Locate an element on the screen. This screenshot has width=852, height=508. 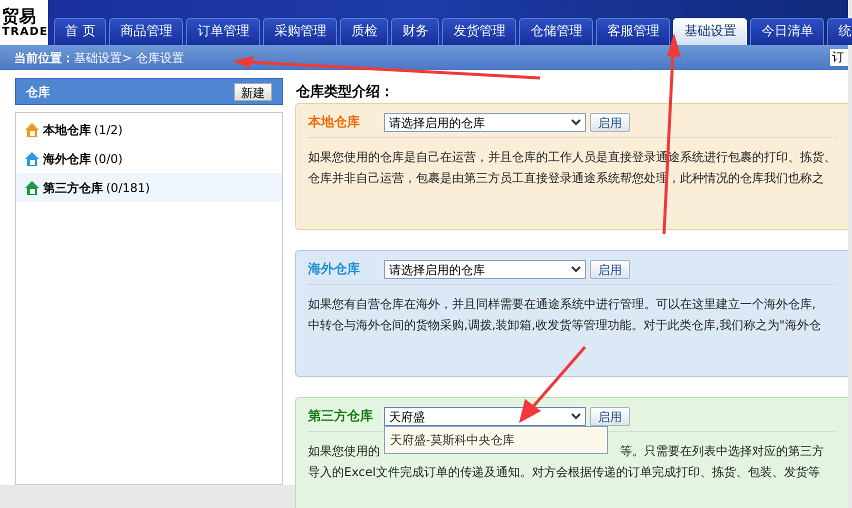
description-text: 如果您有自营仓库在海外，并且同样需要在通途系统中进行管理。可以在这里建立一个海外仓库, is located at coordinates (562, 304).